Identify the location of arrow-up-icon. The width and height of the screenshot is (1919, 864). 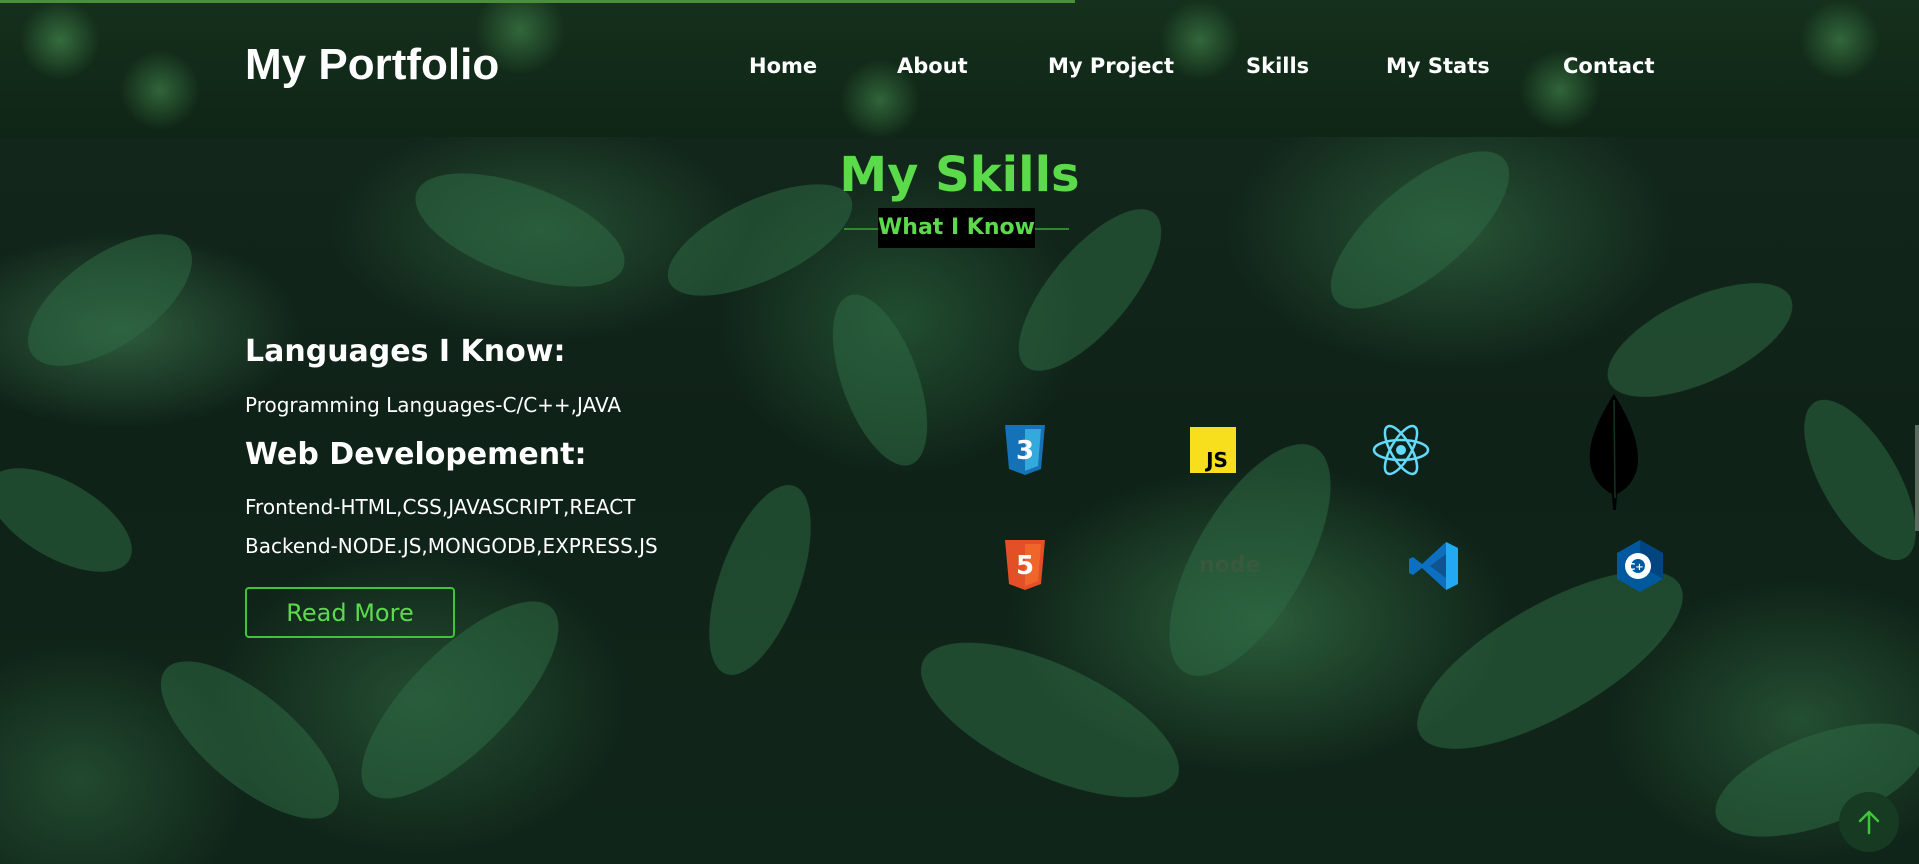
(1869, 822).